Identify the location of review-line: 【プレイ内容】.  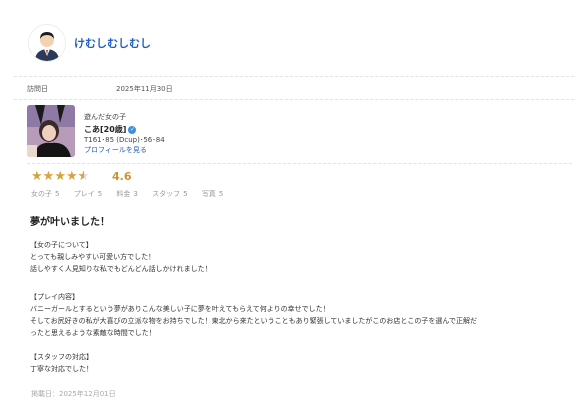
(54, 297).